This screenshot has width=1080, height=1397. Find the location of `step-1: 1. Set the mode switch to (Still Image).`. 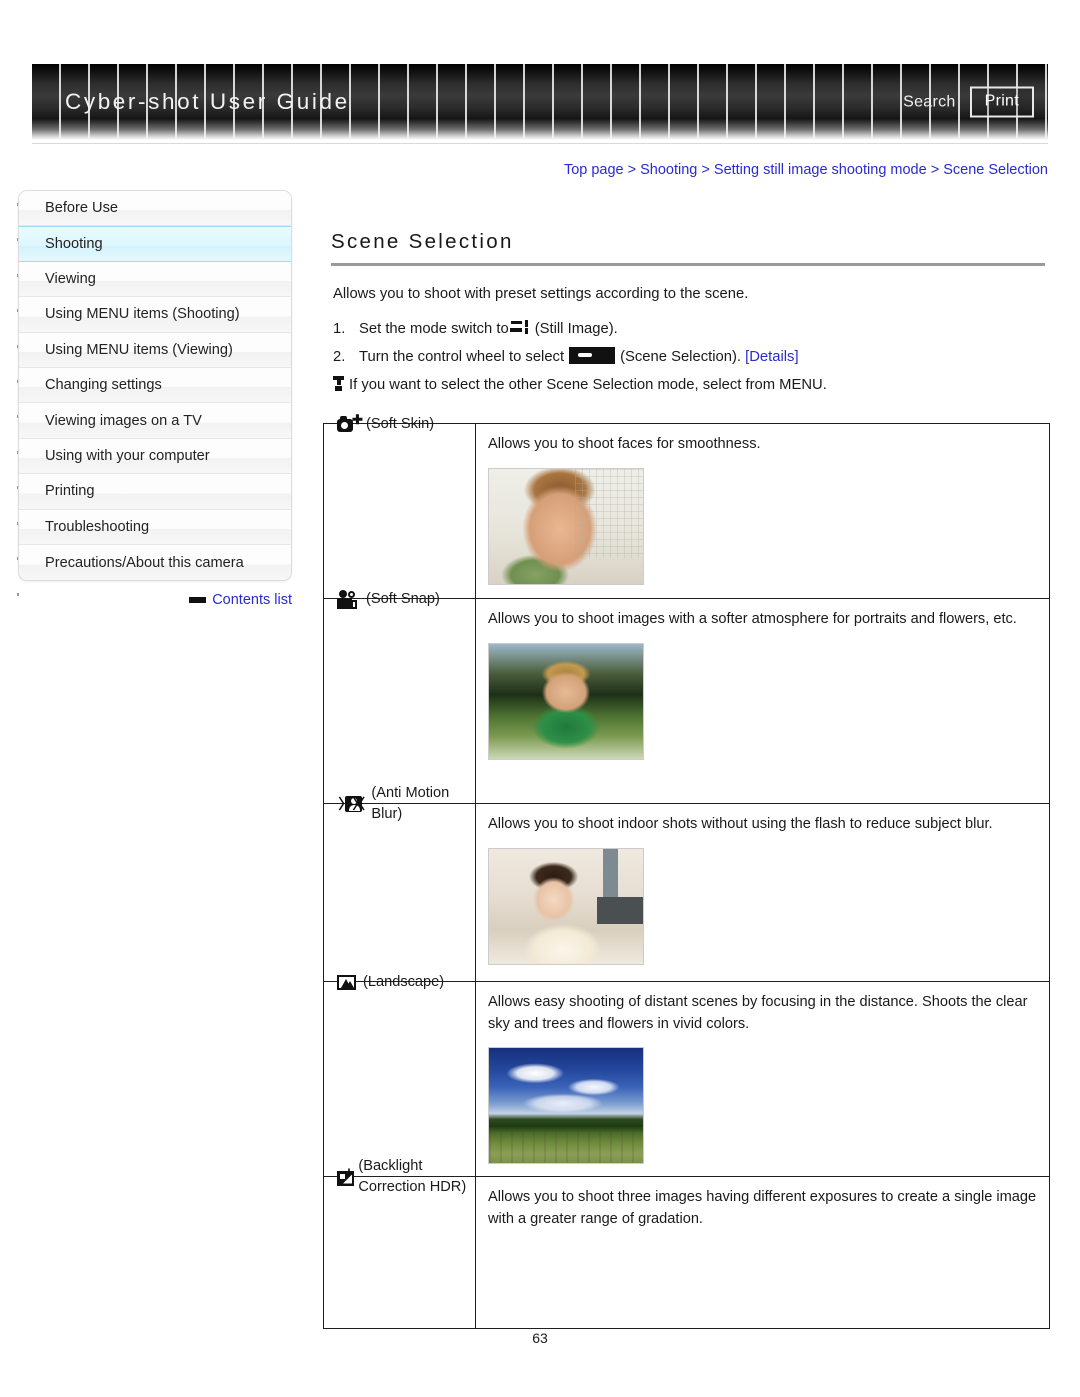

step-1: 1. Set the mode switch to (Still Image). is located at coordinates (690, 329).